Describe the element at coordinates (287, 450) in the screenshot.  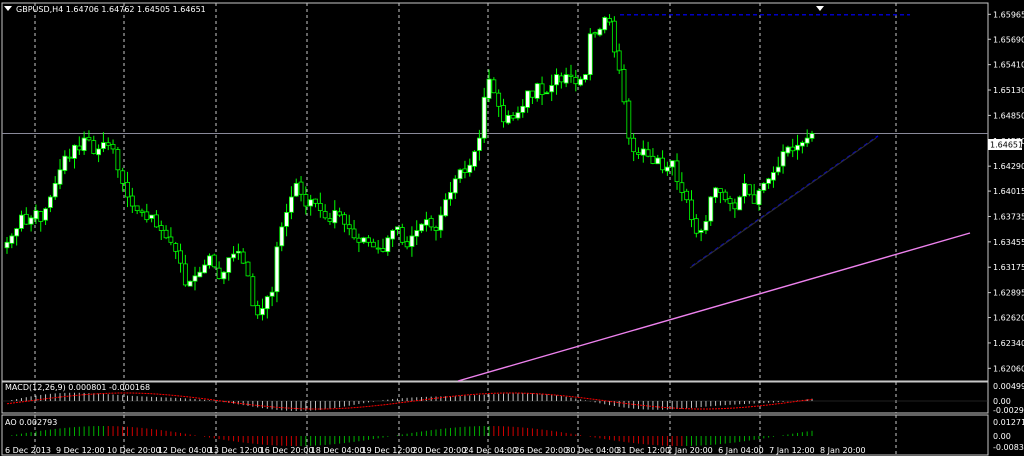
I see `x-tick-label: 16 Dec 20:00` at that location.